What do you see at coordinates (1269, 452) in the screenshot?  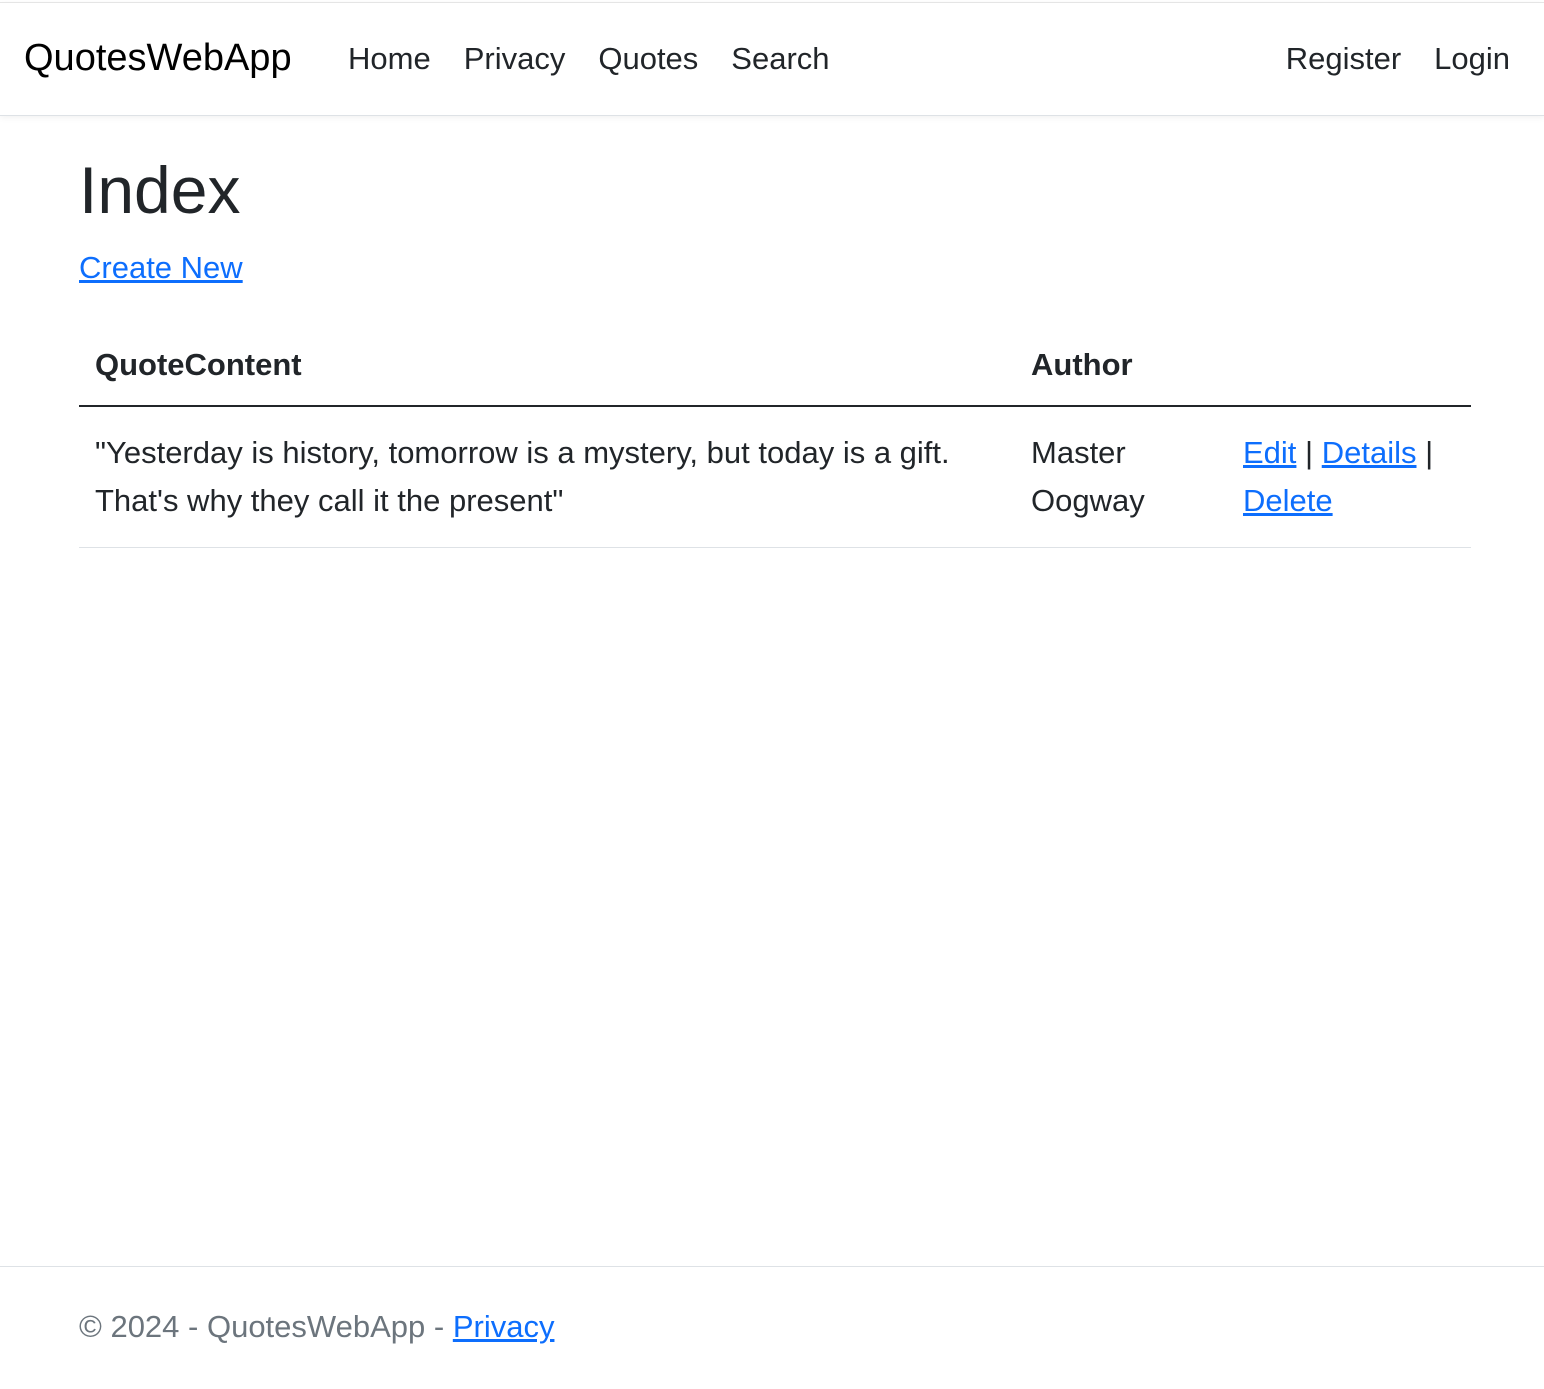 I see `edit-link: Edit` at bounding box center [1269, 452].